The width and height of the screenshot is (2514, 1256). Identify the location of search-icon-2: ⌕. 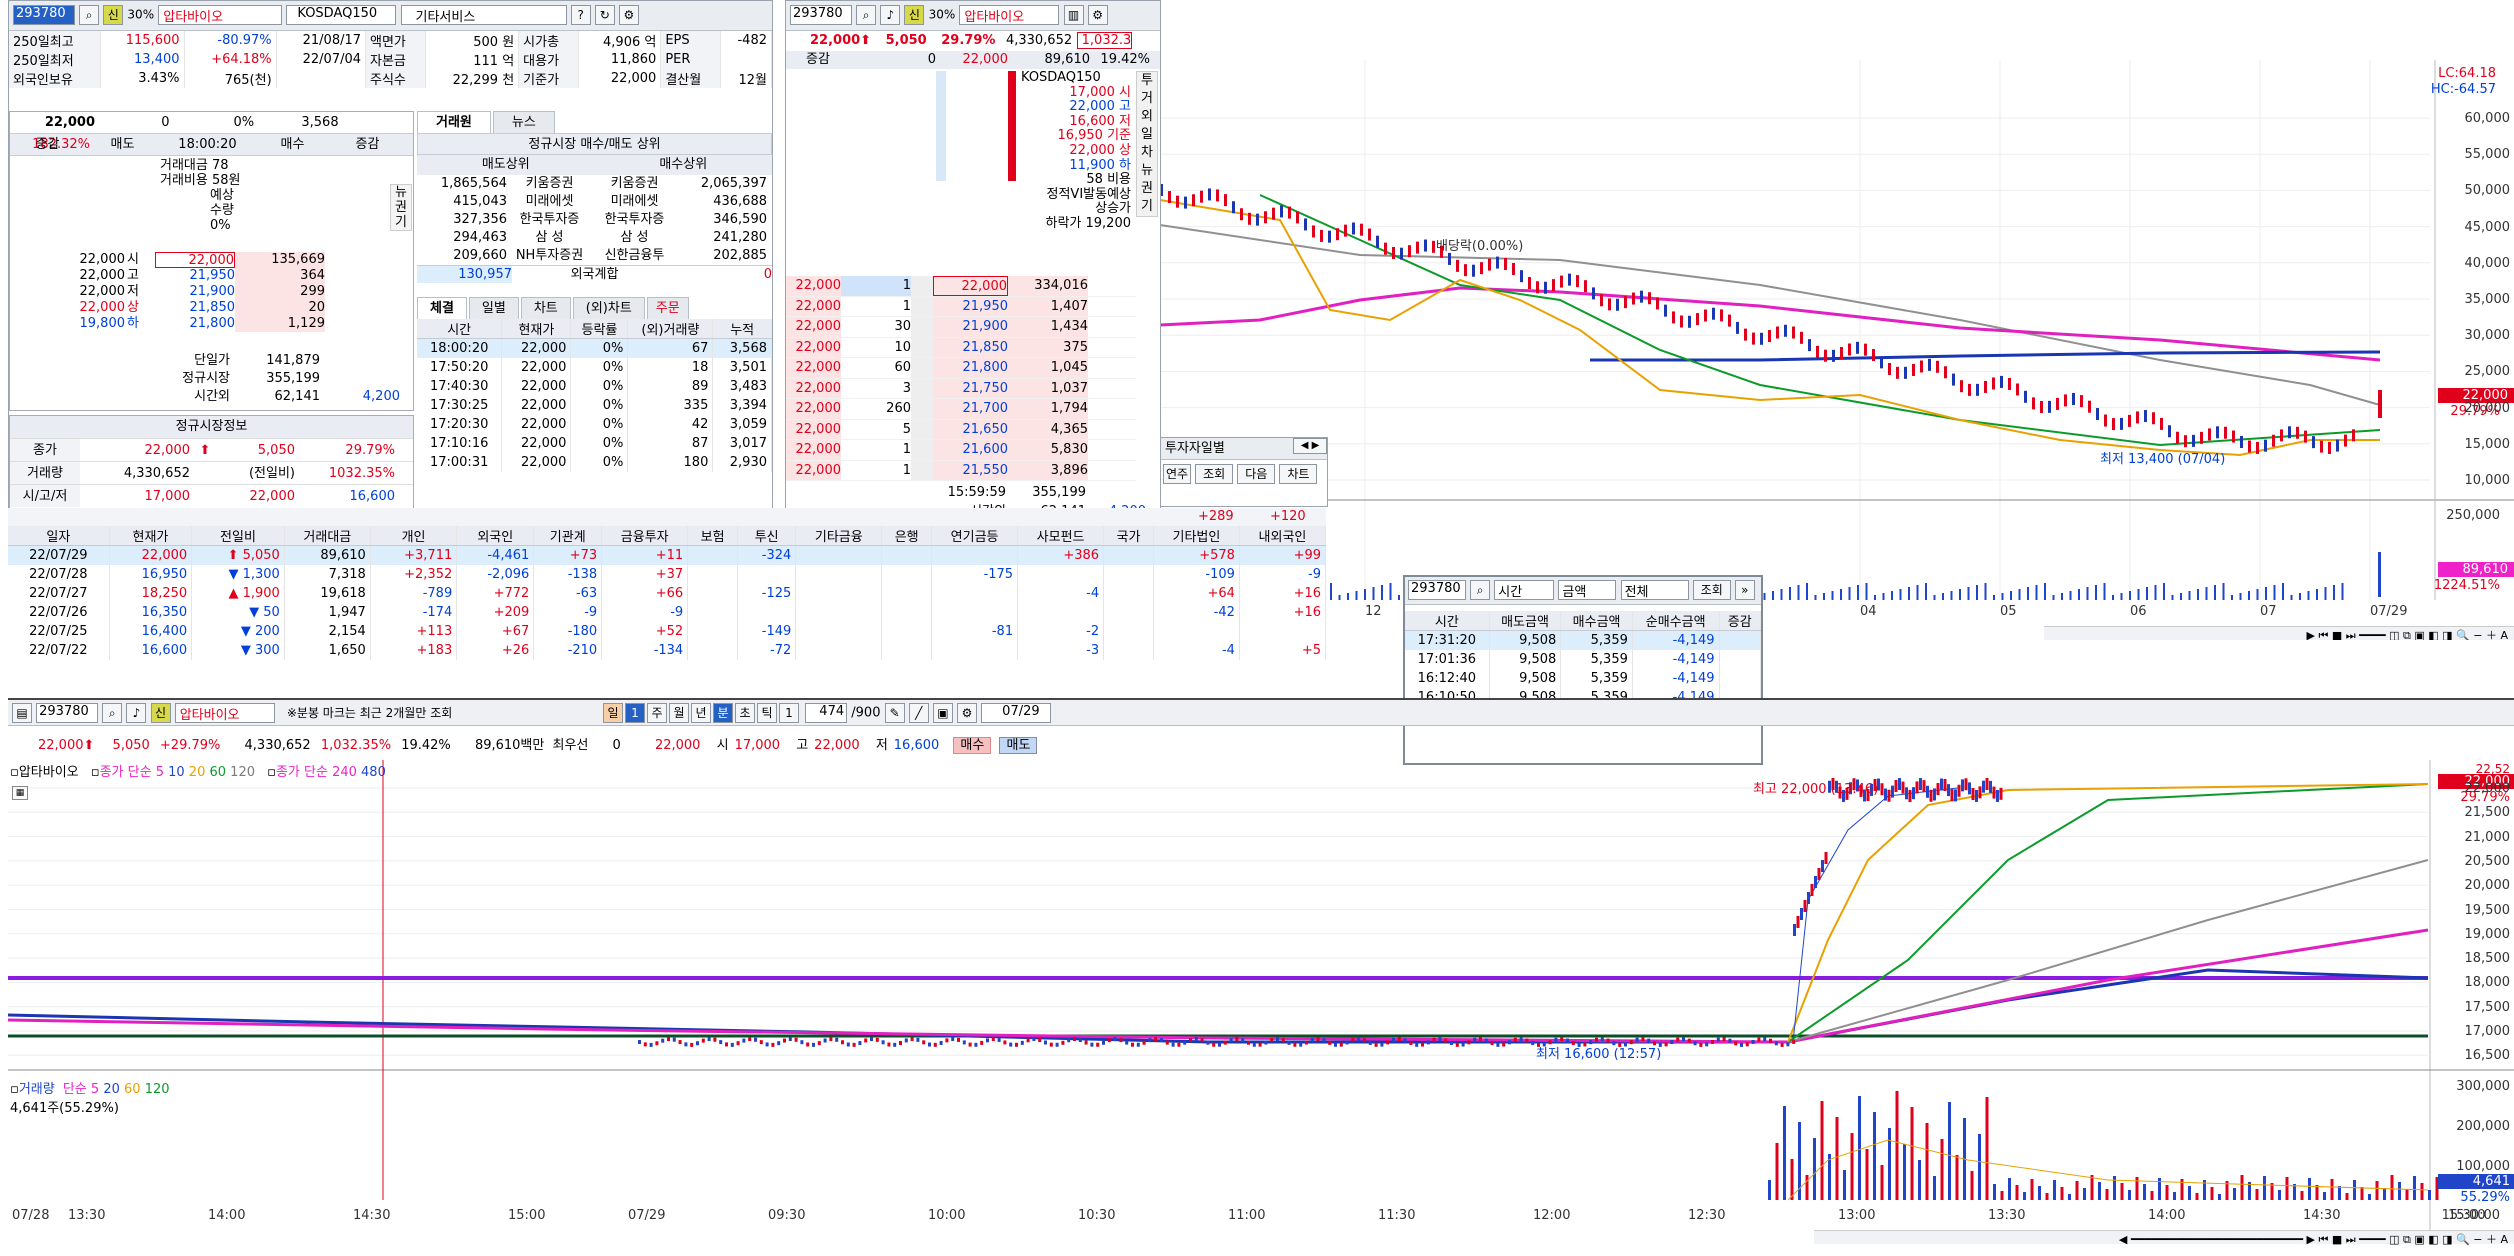
(866, 15).